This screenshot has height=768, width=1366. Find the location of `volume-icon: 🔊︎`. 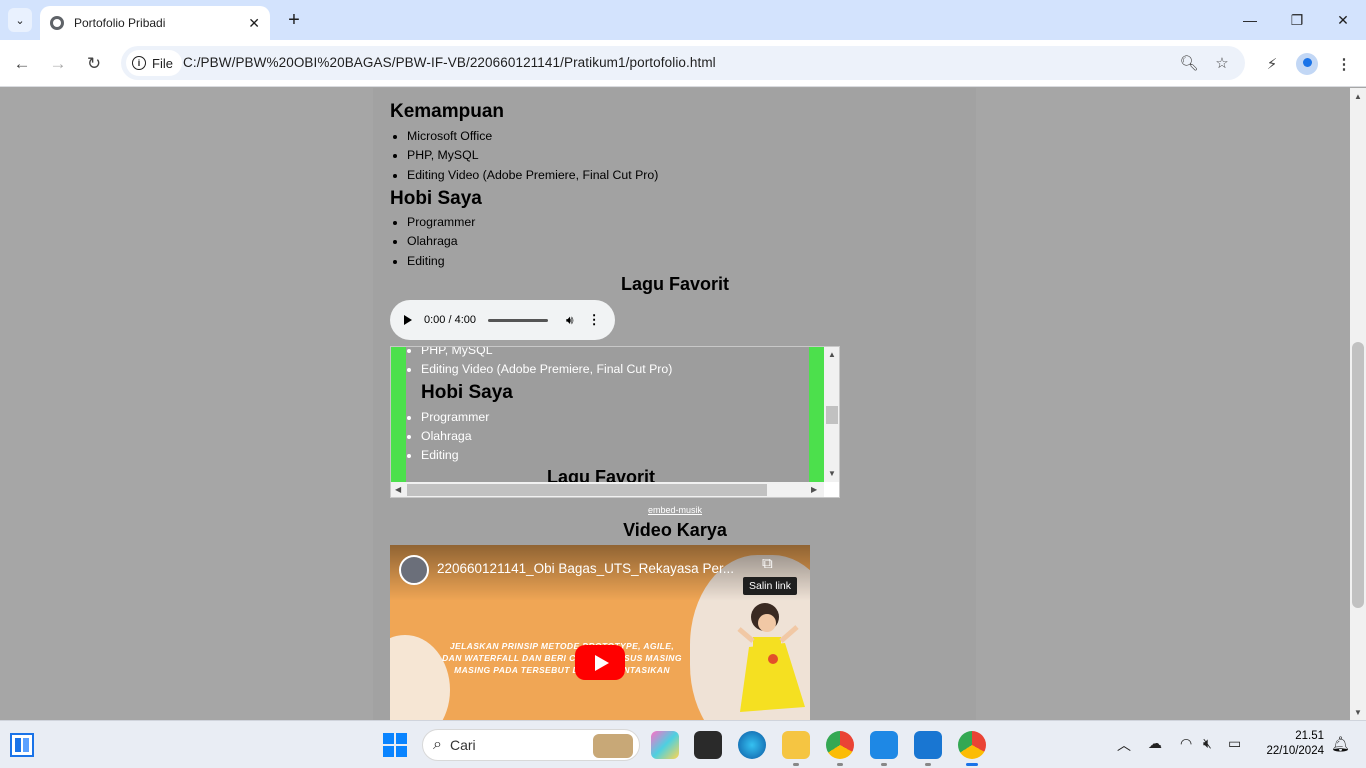

volume-icon: 🔊︎ is located at coordinates (570, 320).